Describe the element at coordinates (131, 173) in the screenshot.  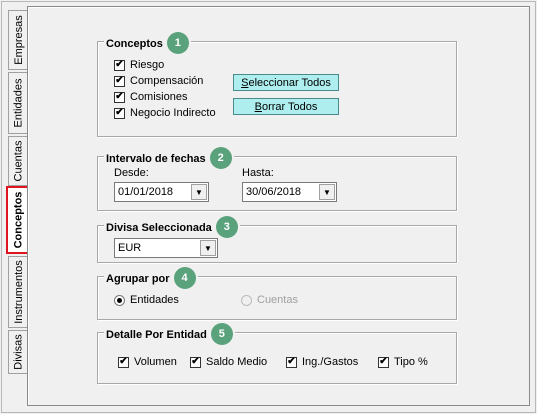
I see `from-label: Desde:` at that location.